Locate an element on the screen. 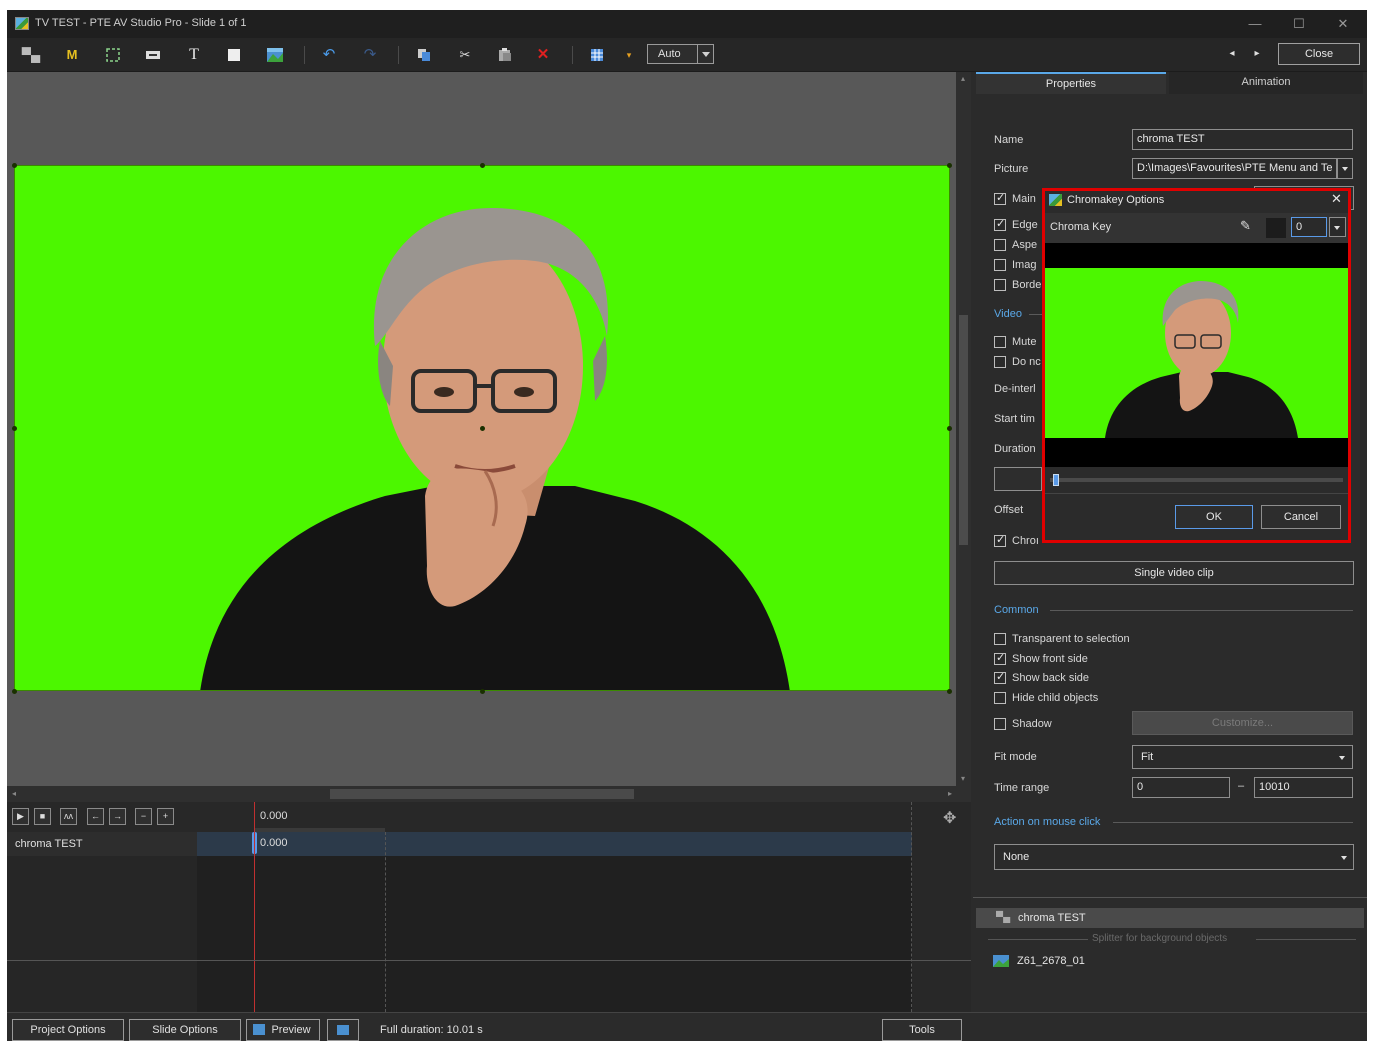  border-checkbox is located at coordinates (1000, 285).